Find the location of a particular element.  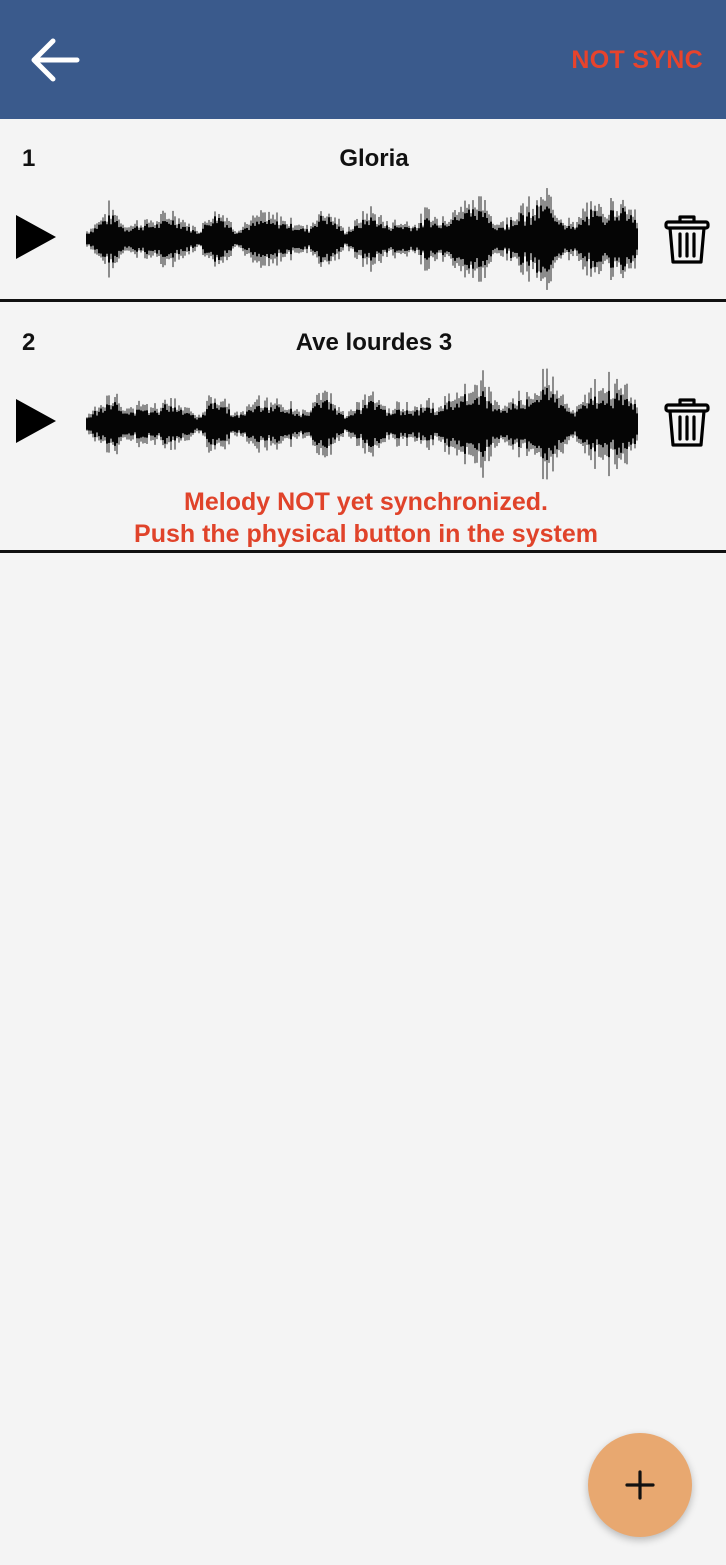

melody-title: Gloria is located at coordinates (374, 158).